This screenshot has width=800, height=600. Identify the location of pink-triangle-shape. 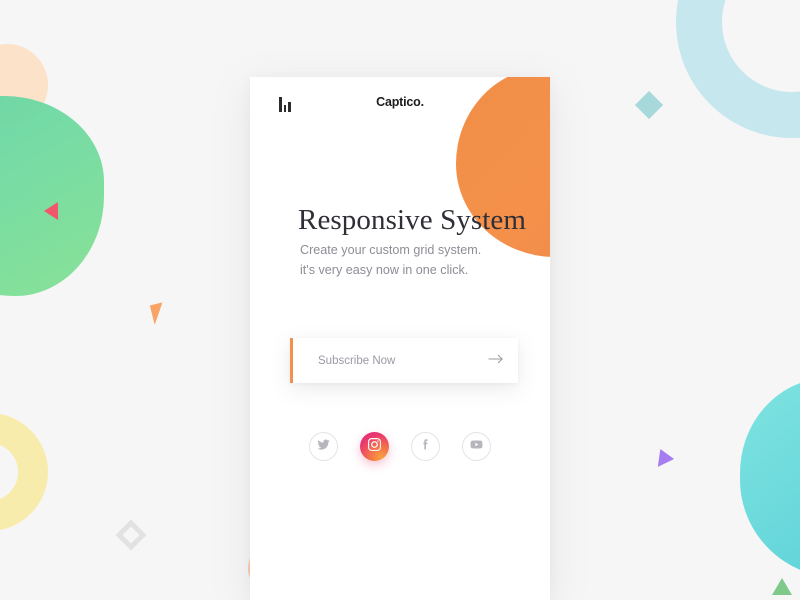
(51, 211).